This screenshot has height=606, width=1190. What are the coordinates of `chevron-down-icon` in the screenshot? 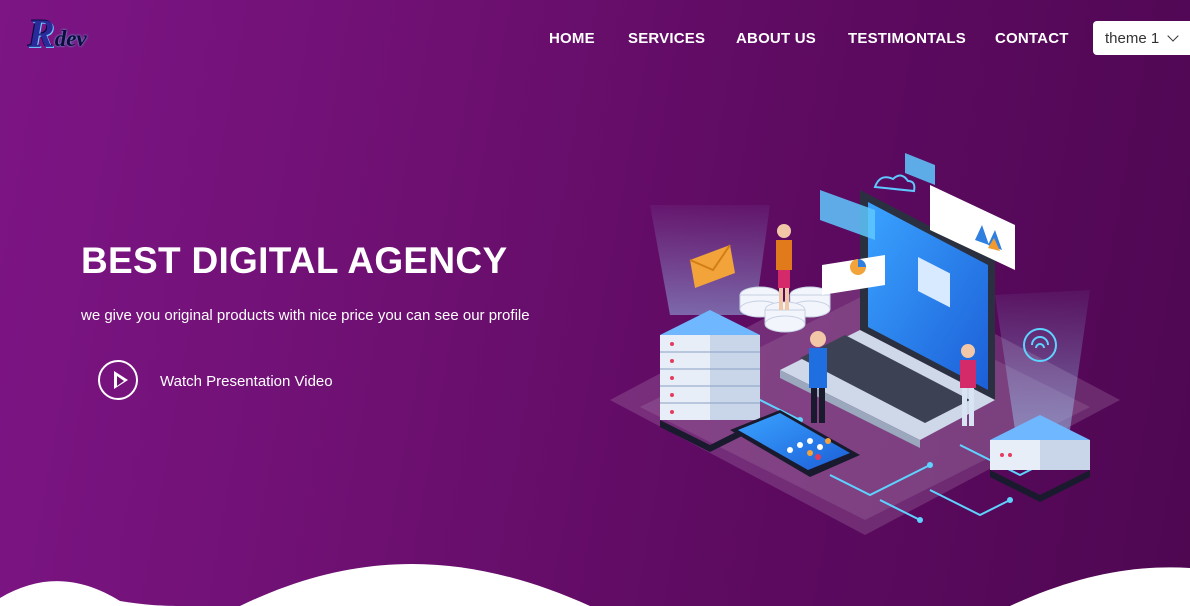 It's located at (1173, 36).